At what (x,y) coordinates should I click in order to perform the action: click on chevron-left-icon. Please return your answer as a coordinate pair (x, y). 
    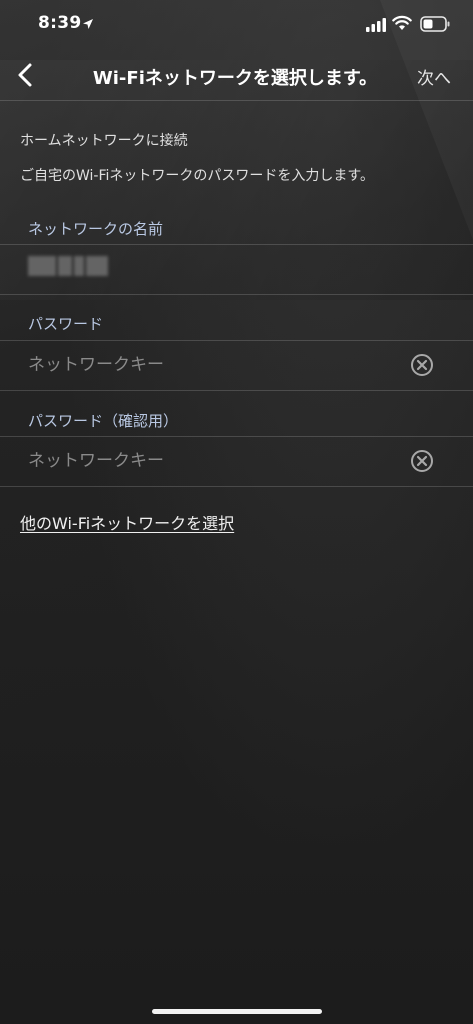
    Looking at the image, I should click on (25, 75).